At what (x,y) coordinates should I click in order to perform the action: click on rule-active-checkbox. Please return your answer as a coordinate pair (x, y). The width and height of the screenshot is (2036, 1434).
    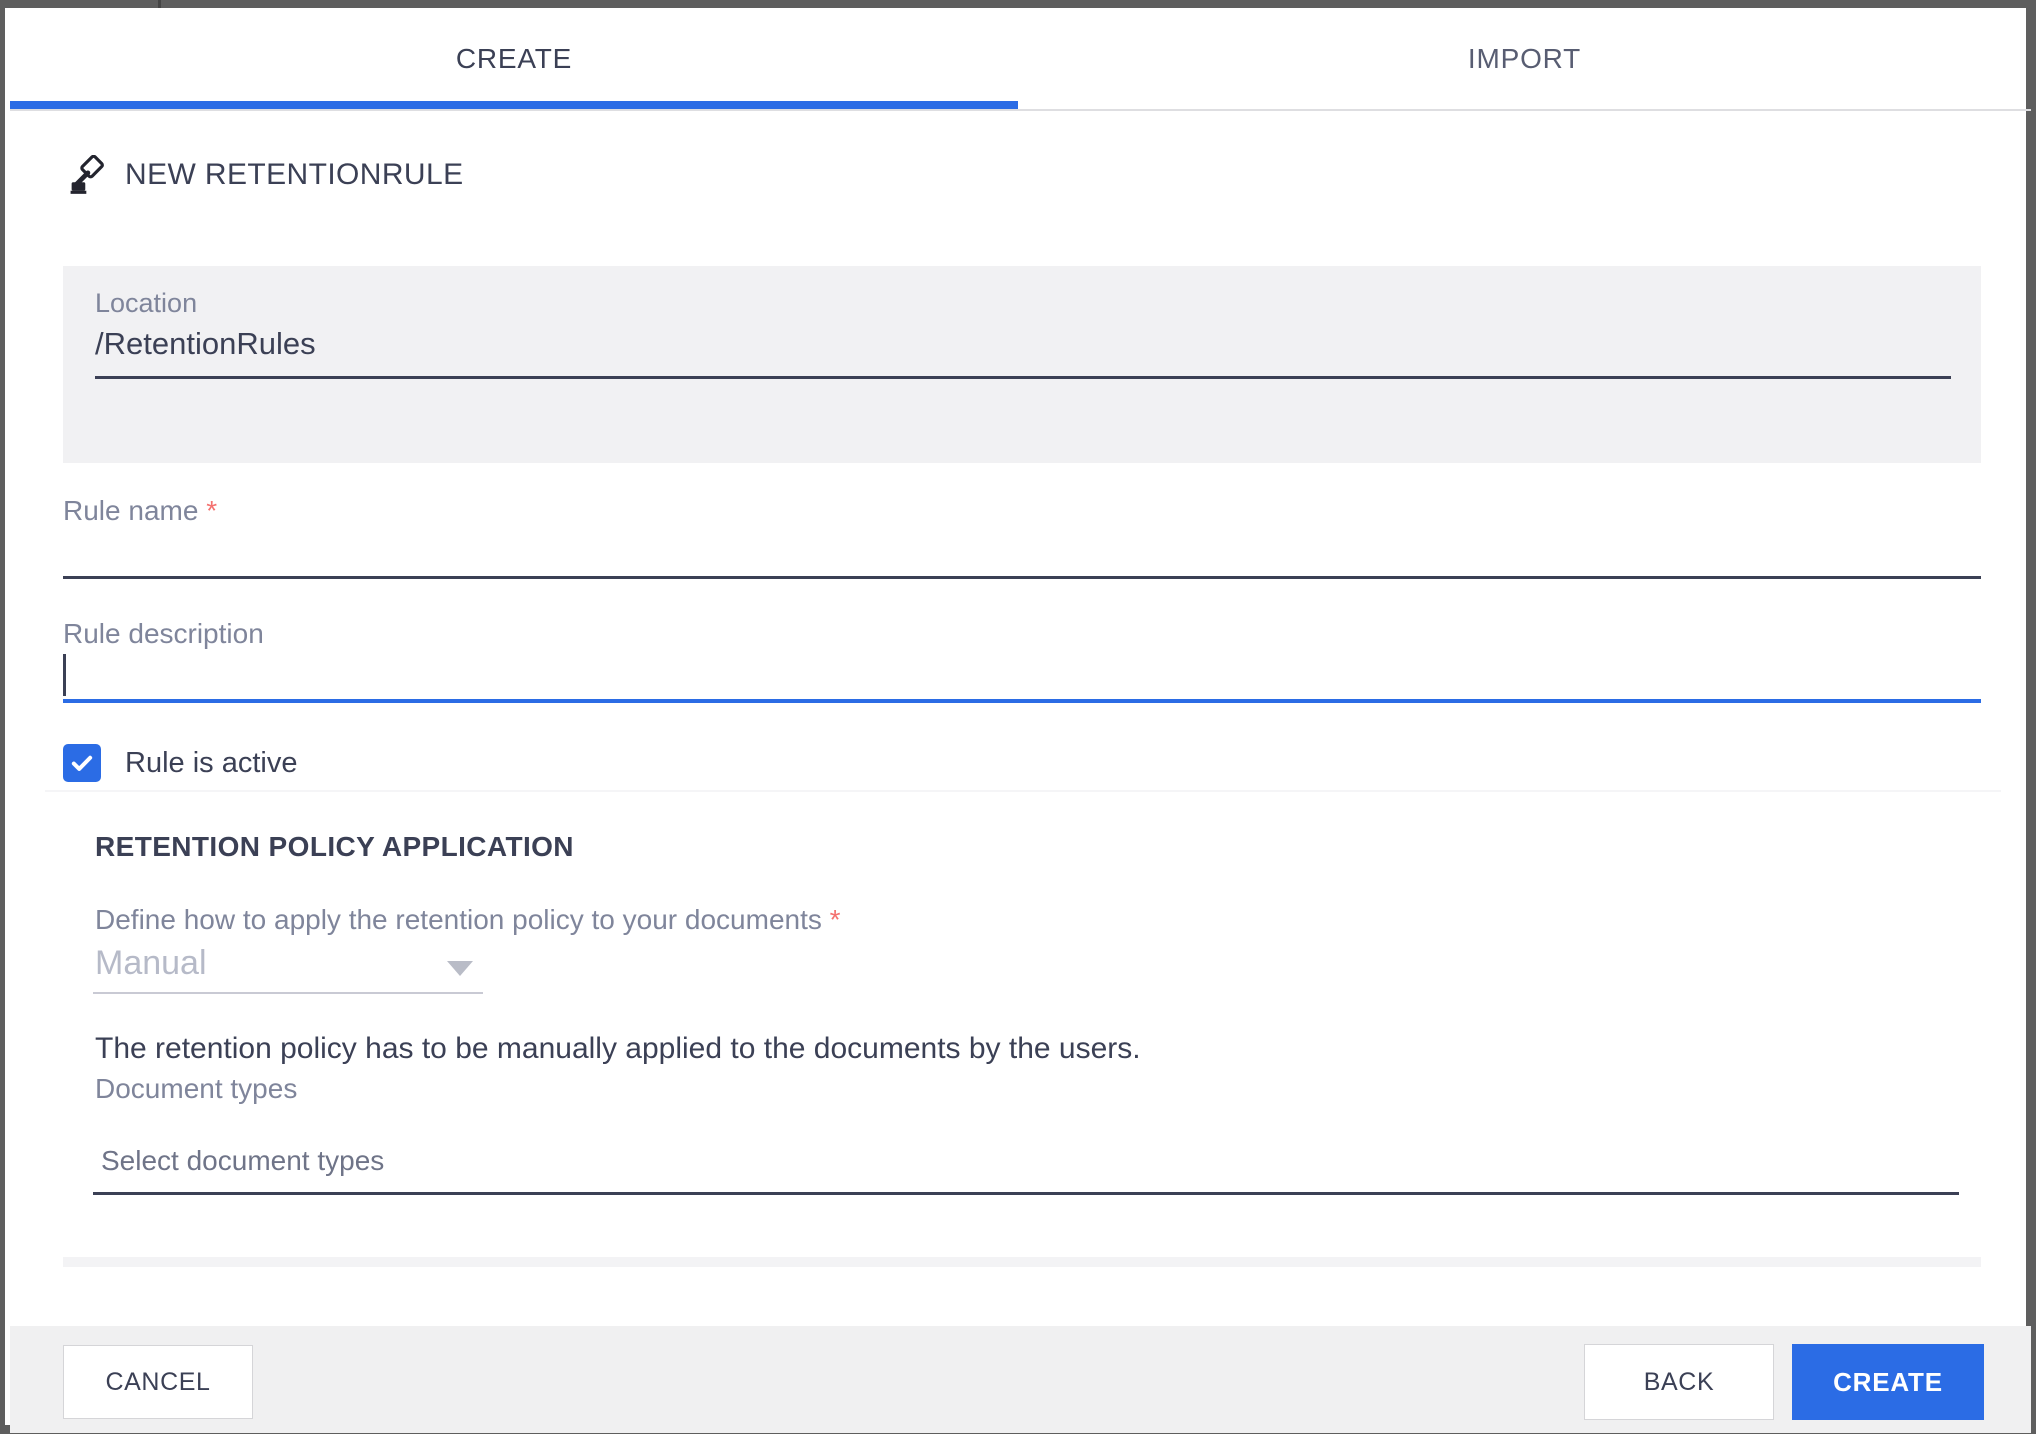
    Looking at the image, I should click on (82, 763).